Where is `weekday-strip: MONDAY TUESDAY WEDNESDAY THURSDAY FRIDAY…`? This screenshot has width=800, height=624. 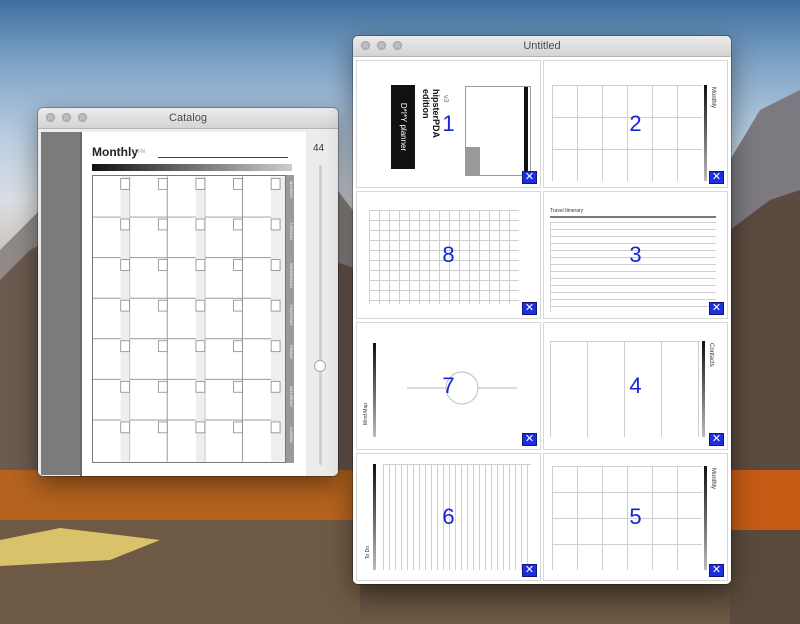
weekday-strip: MONDAY TUESDAY WEDNESDAY THURSDAY FRIDAY… is located at coordinates (290, 319).